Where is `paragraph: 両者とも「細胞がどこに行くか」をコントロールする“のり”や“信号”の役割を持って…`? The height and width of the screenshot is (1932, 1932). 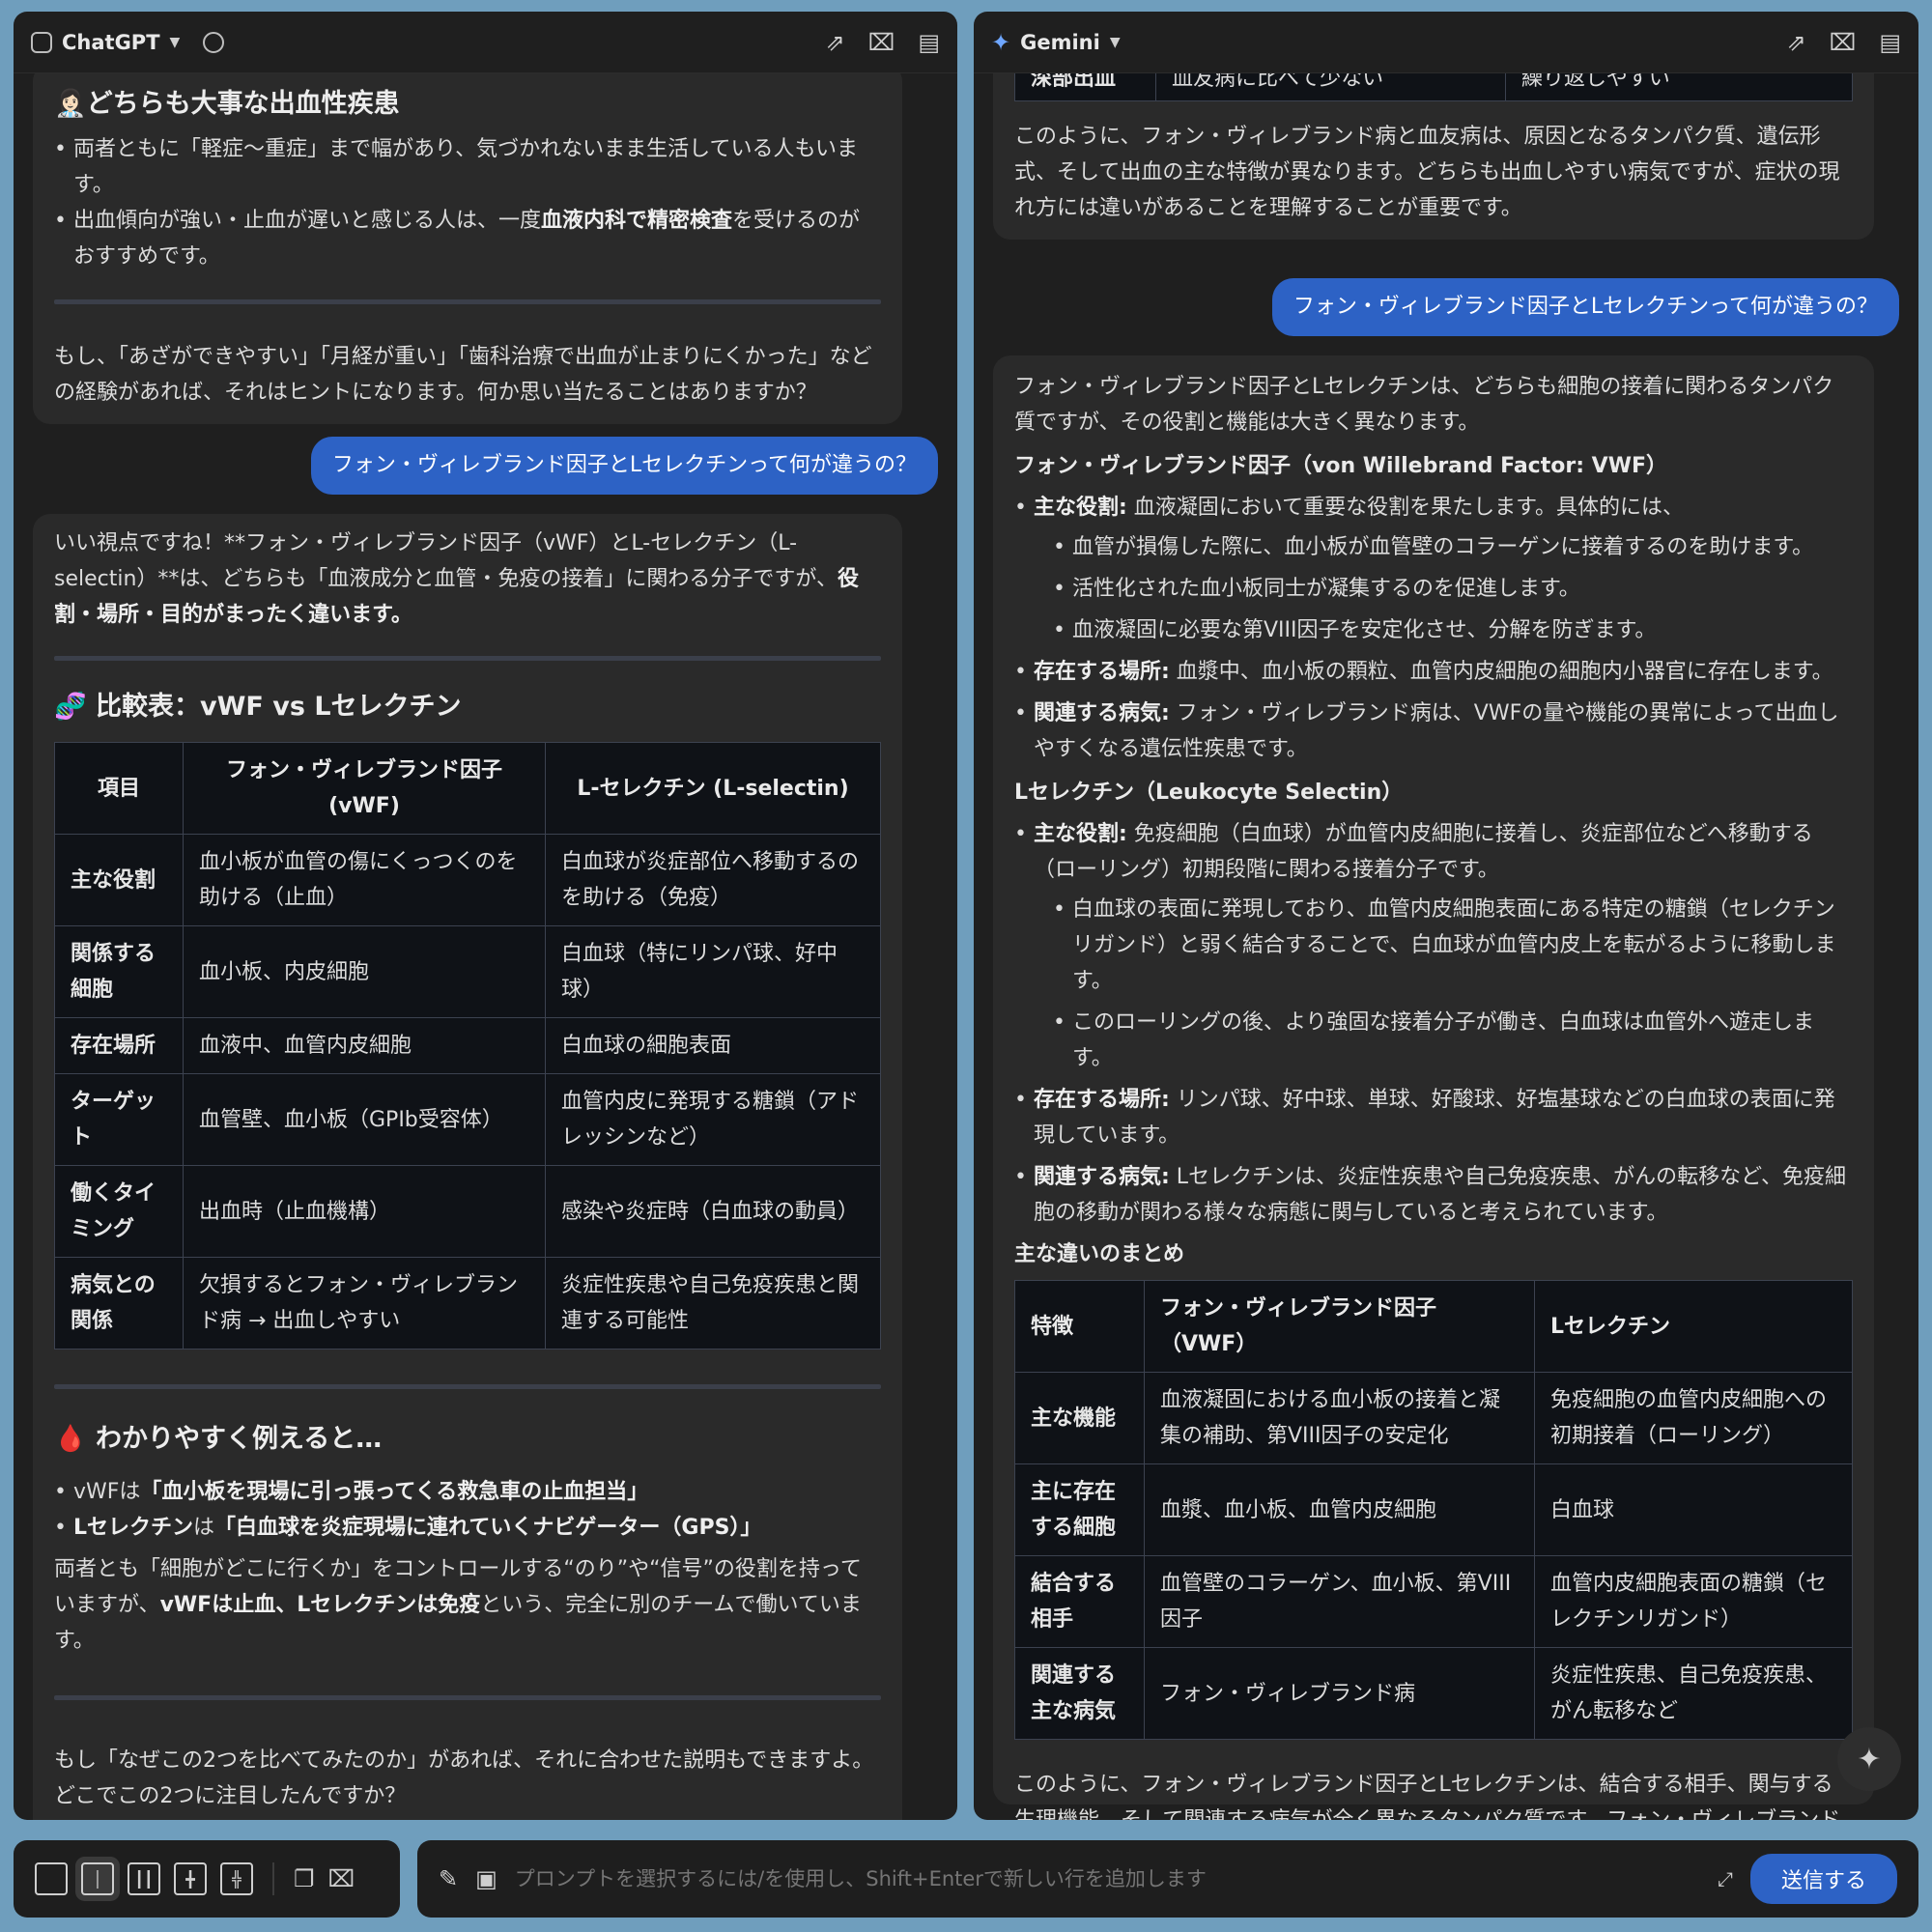 paragraph: 両者とも「細胞がどこに行くか」をコントロールする“のり”や“信号”の役割を持って… is located at coordinates (458, 1605).